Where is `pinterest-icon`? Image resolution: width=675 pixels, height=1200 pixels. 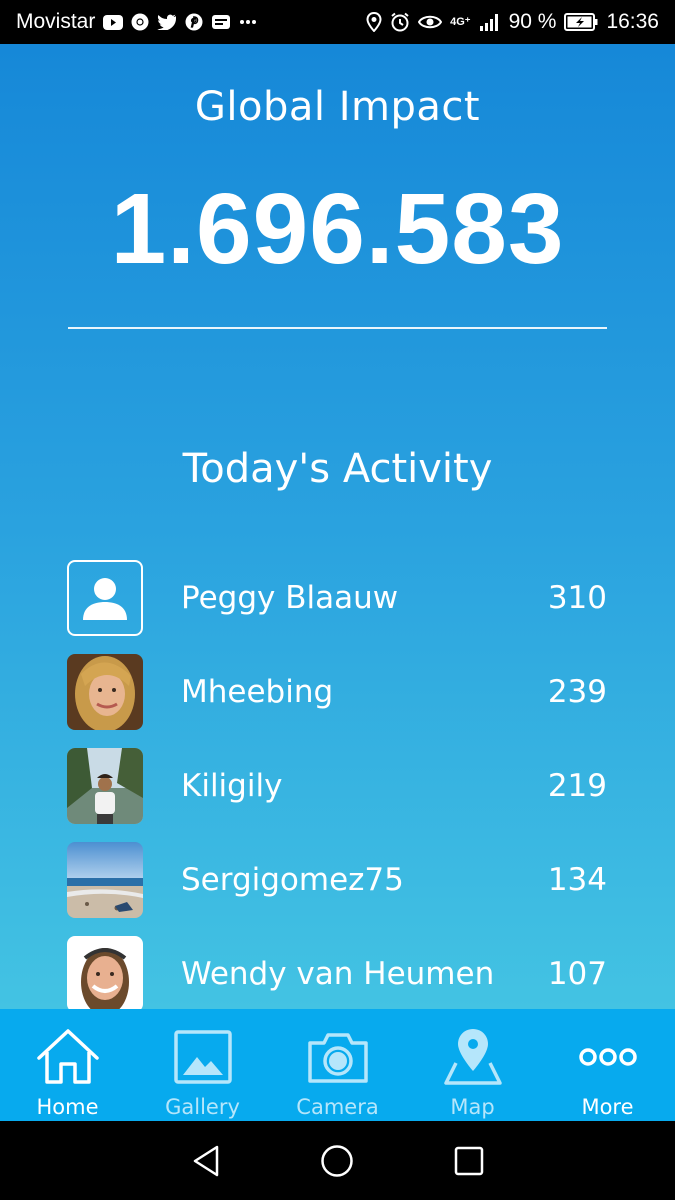 pinterest-icon is located at coordinates (194, 22).